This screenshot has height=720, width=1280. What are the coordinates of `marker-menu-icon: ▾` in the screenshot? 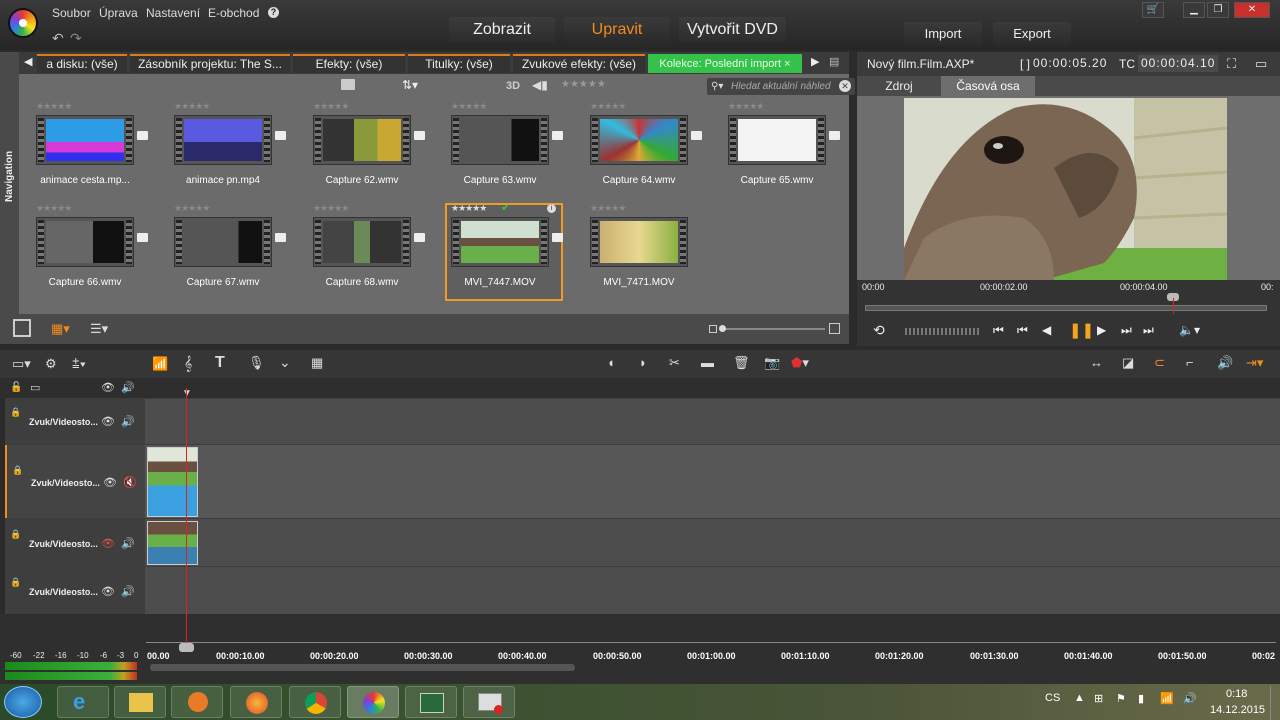 It's located at (805, 362).